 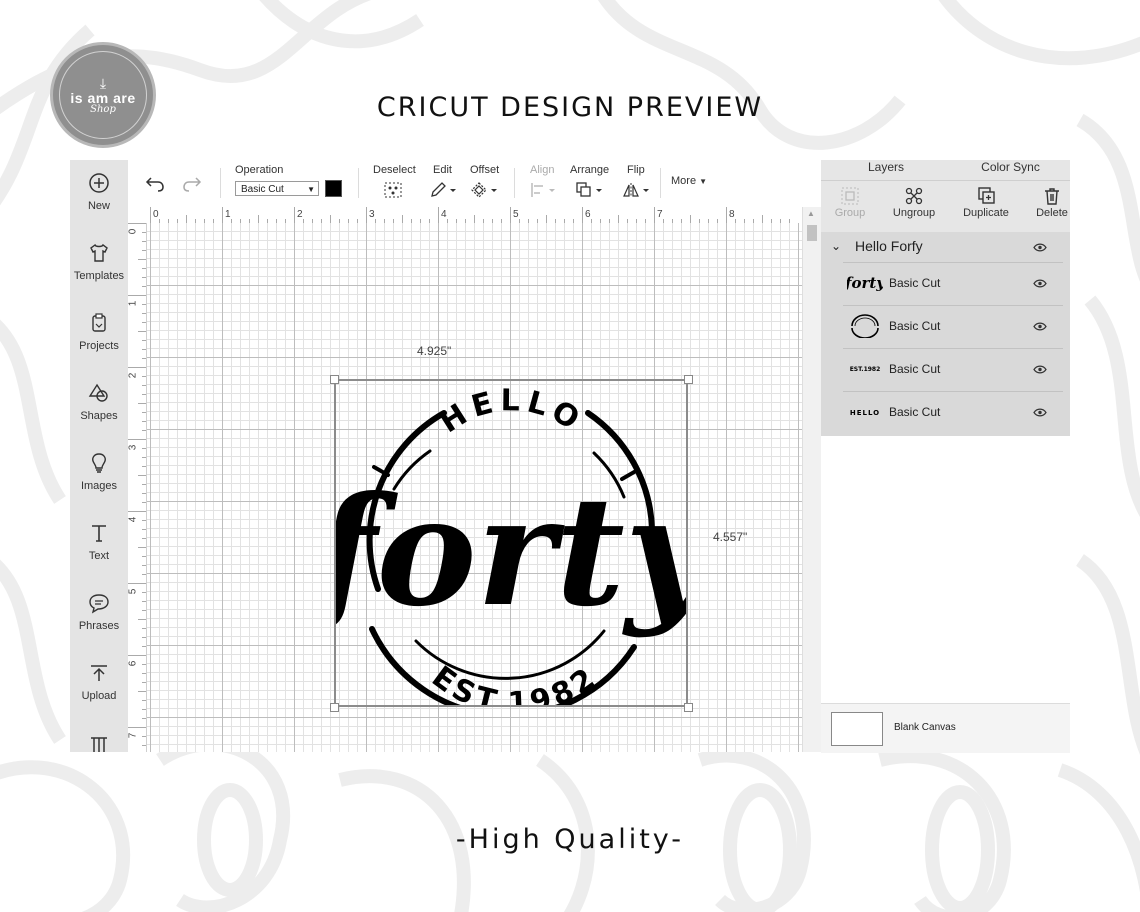 What do you see at coordinates (133, 735) in the screenshot?
I see `ruler-left-number: 7` at bounding box center [133, 735].